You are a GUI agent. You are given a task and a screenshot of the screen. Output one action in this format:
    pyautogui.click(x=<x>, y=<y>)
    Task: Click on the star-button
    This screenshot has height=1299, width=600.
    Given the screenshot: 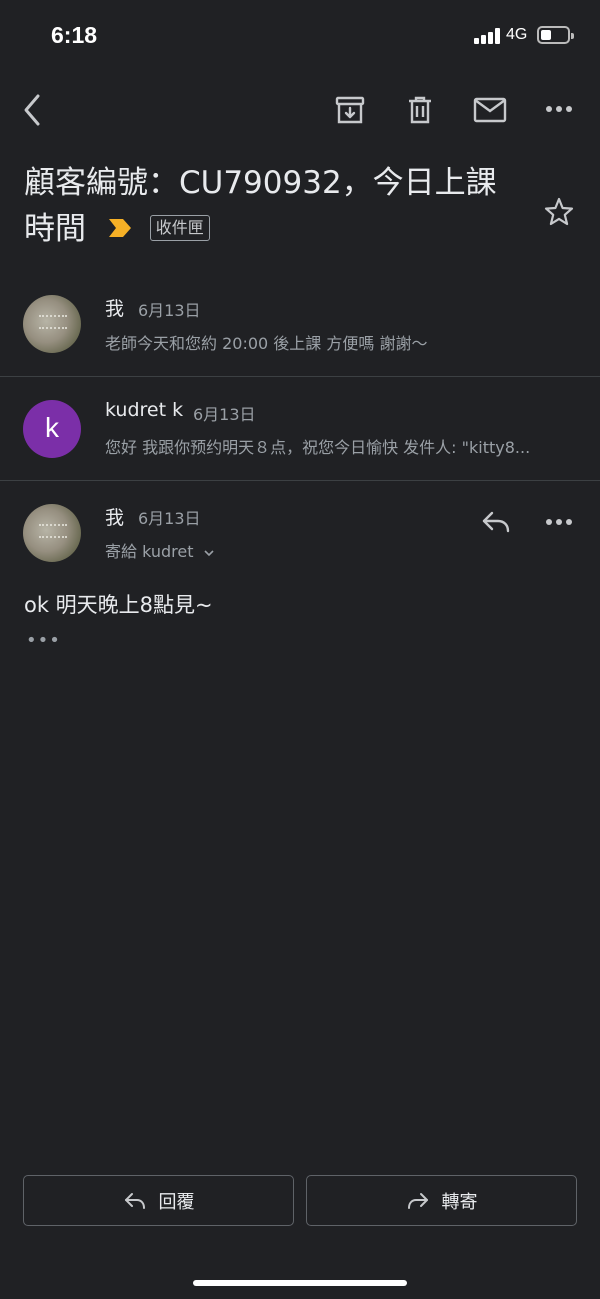 What is the action you would take?
    pyautogui.click(x=559, y=212)
    